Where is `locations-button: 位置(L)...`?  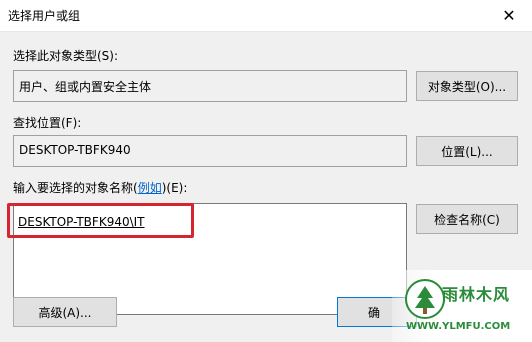 locations-button: 位置(L)... is located at coordinates (467, 151).